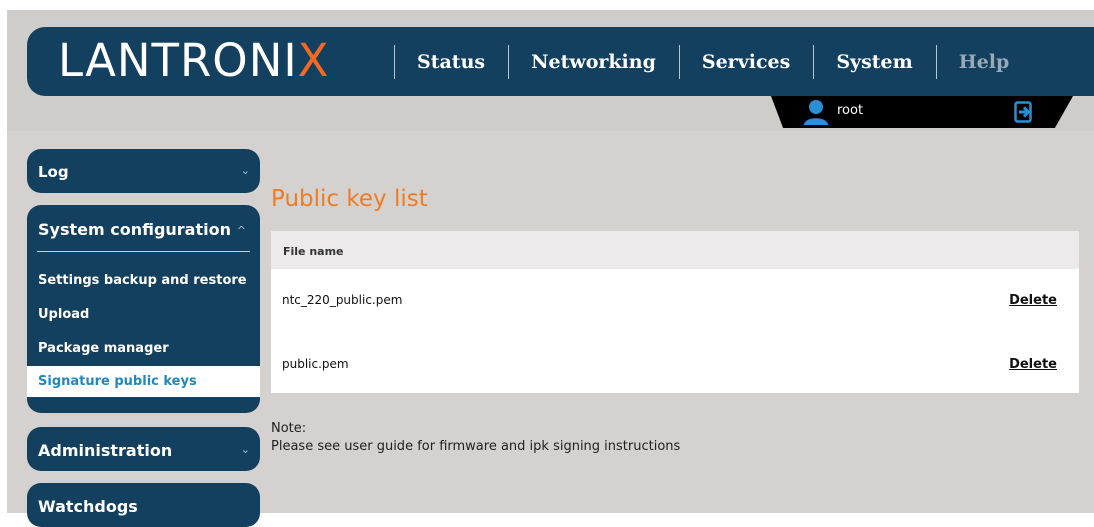  I want to click on logout-icon, so click(1024, 114).